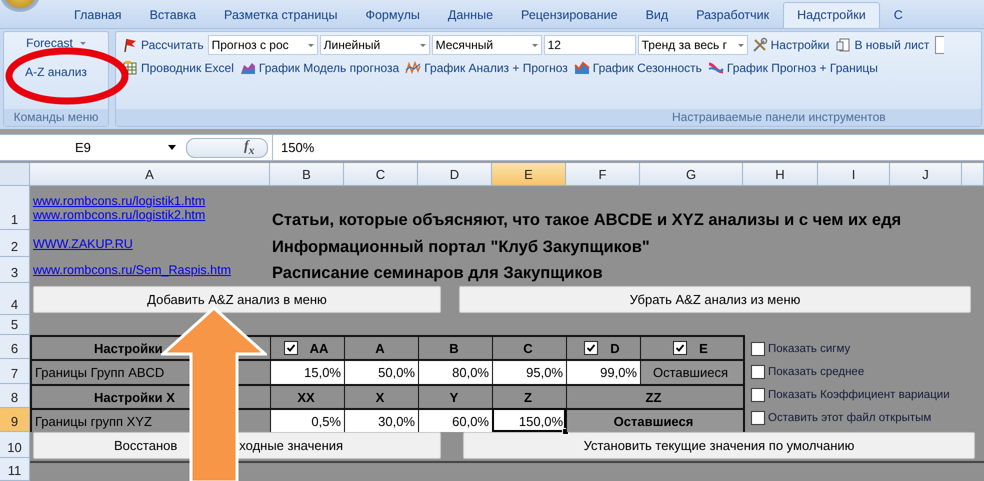  Describe the element at coordinates (15, 396) in the screenshot. I see `row-header: 8` at that location.